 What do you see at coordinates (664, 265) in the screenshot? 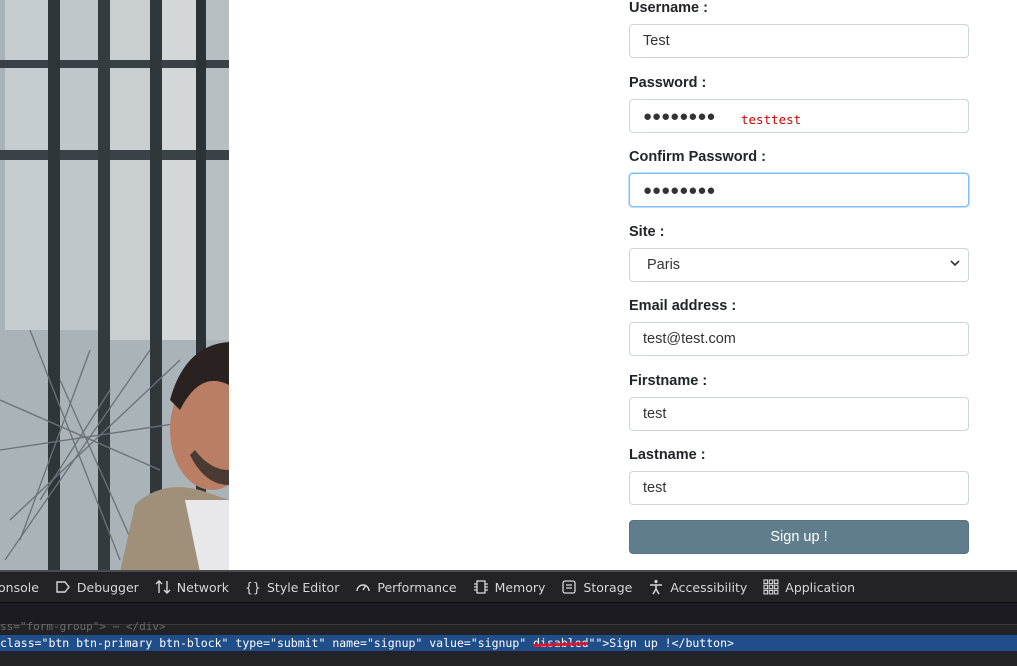
I see `site-selected-value: Paris` at bounding box center [664, 265].